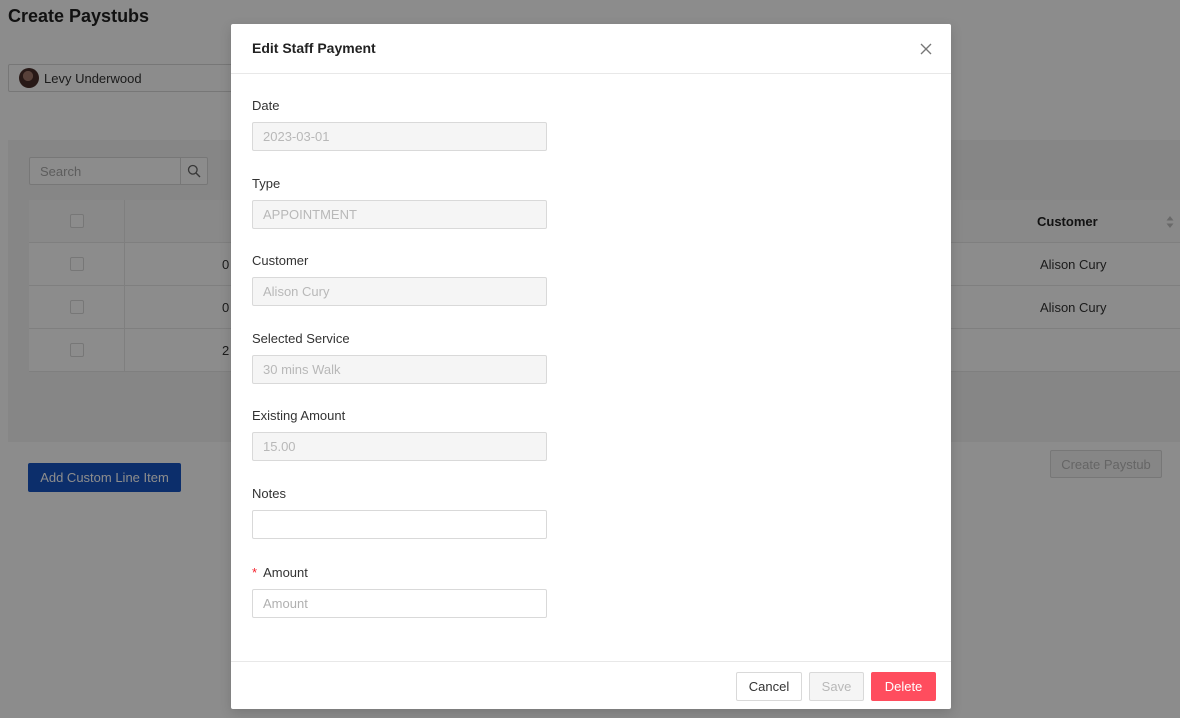 The image size is (1180, 718). Describe the element at coordinates (299, 415) in the screenshot. I see `existing-amount-label: Existing Amount` at that location.